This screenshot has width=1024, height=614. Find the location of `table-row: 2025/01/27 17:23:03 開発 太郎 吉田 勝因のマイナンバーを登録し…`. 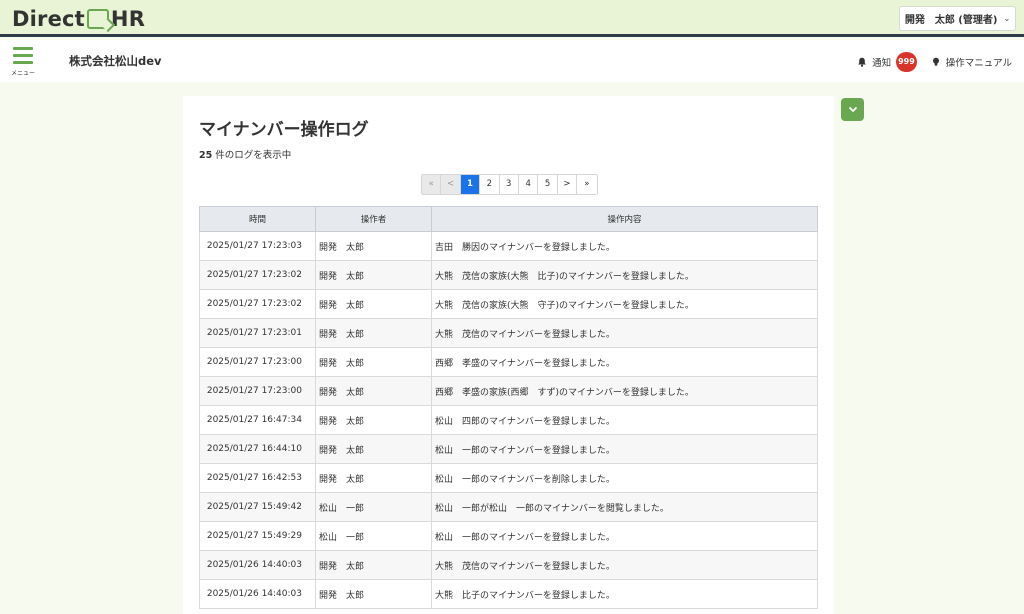

table-row: 2025/01/27 17:23:03 開発 太郎 吉田 勝因のマイナンバーを登録し… is located at coordinates (508, 246).